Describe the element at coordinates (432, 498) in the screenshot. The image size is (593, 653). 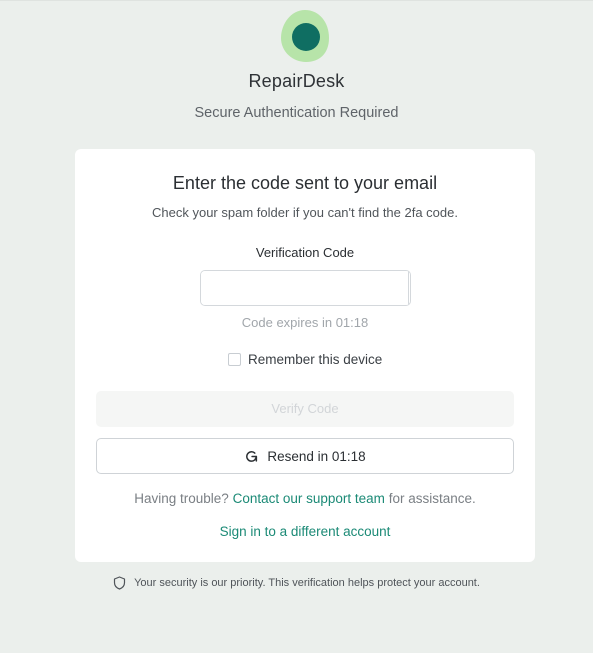
I see `trouble-suffix: for assistance.` at that location.